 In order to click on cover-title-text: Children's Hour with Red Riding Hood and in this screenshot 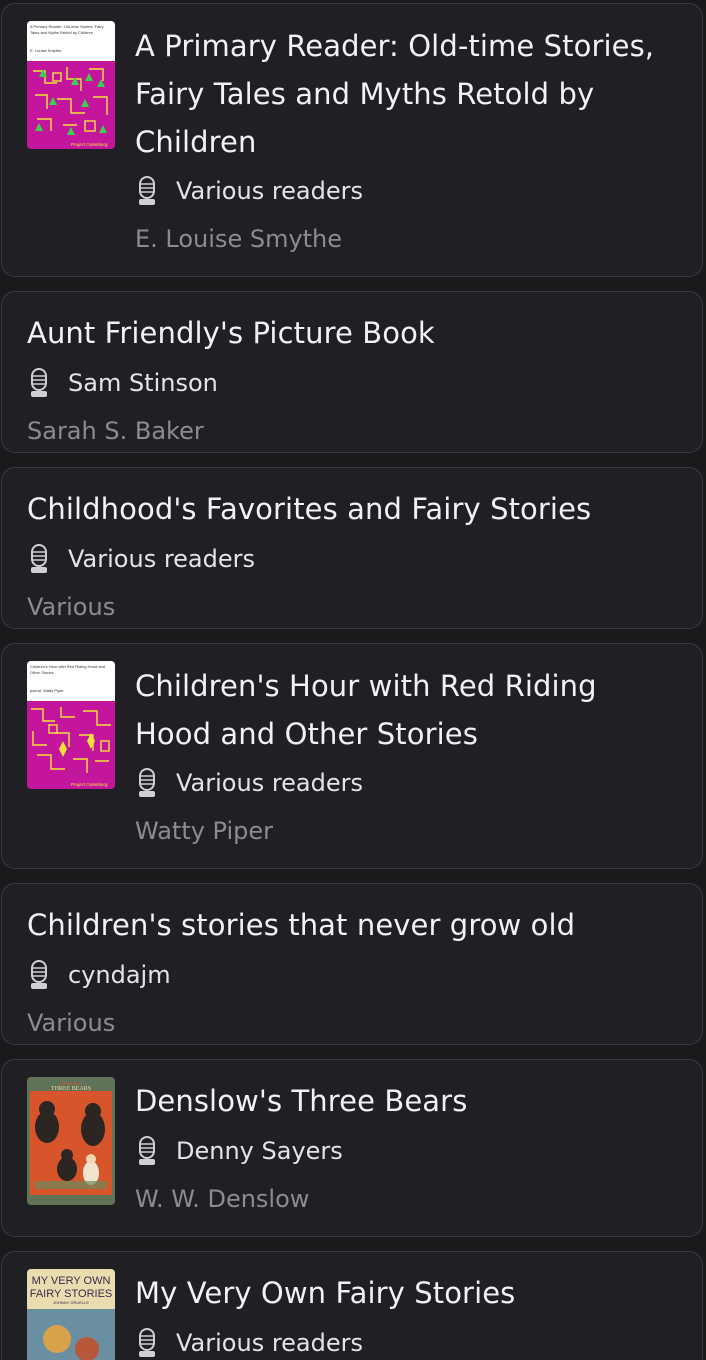, I will do `click(67, 666)`.